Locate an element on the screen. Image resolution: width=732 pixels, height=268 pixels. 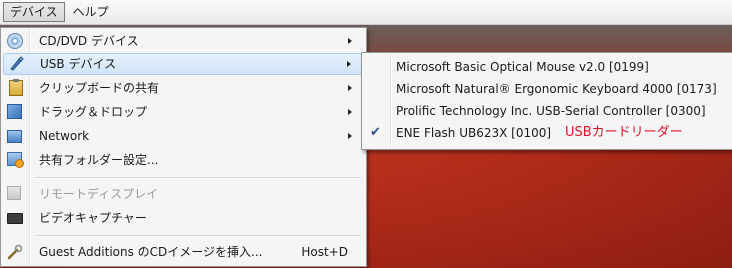
menu-item-label: CD/DVD デバイス is located at coordinates (89, 41).